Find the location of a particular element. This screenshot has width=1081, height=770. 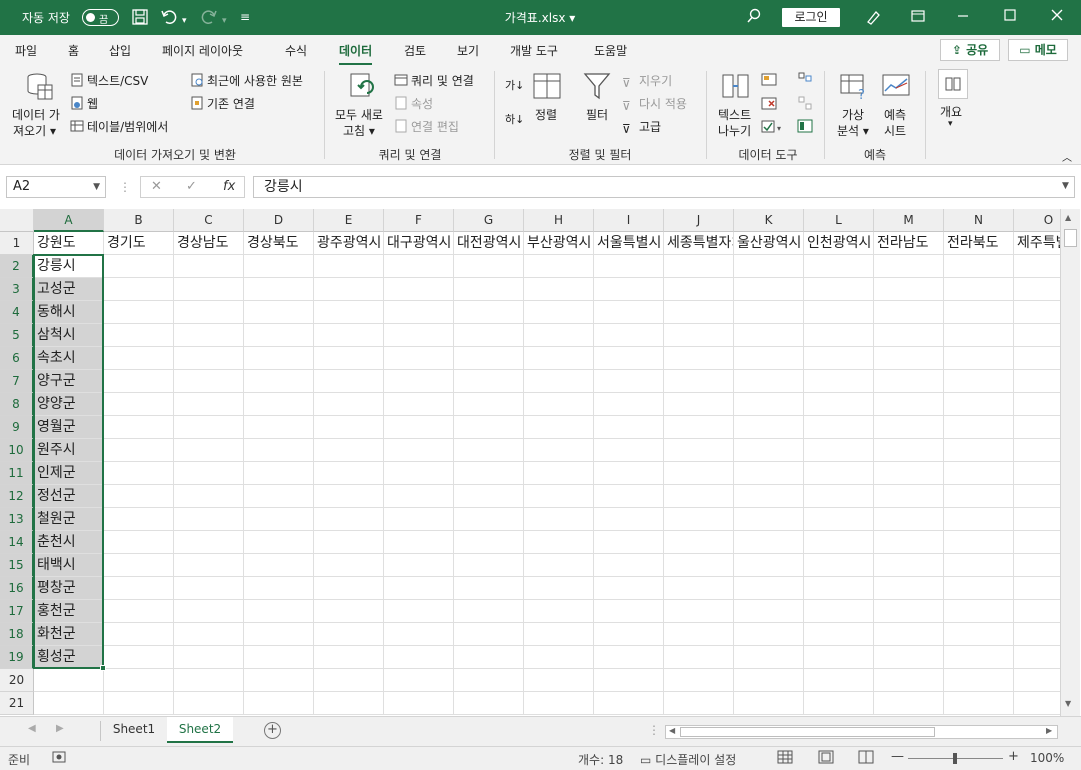

cell-m21 is located at coordinates (909, 703).